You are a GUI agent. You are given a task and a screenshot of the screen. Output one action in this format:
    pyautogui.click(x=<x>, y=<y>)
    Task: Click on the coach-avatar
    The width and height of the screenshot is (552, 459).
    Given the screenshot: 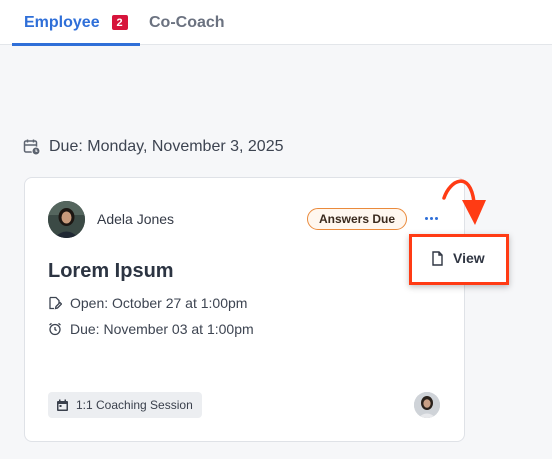 What is the action you would take?
    pyautogui.click(x=427, y=405)
    